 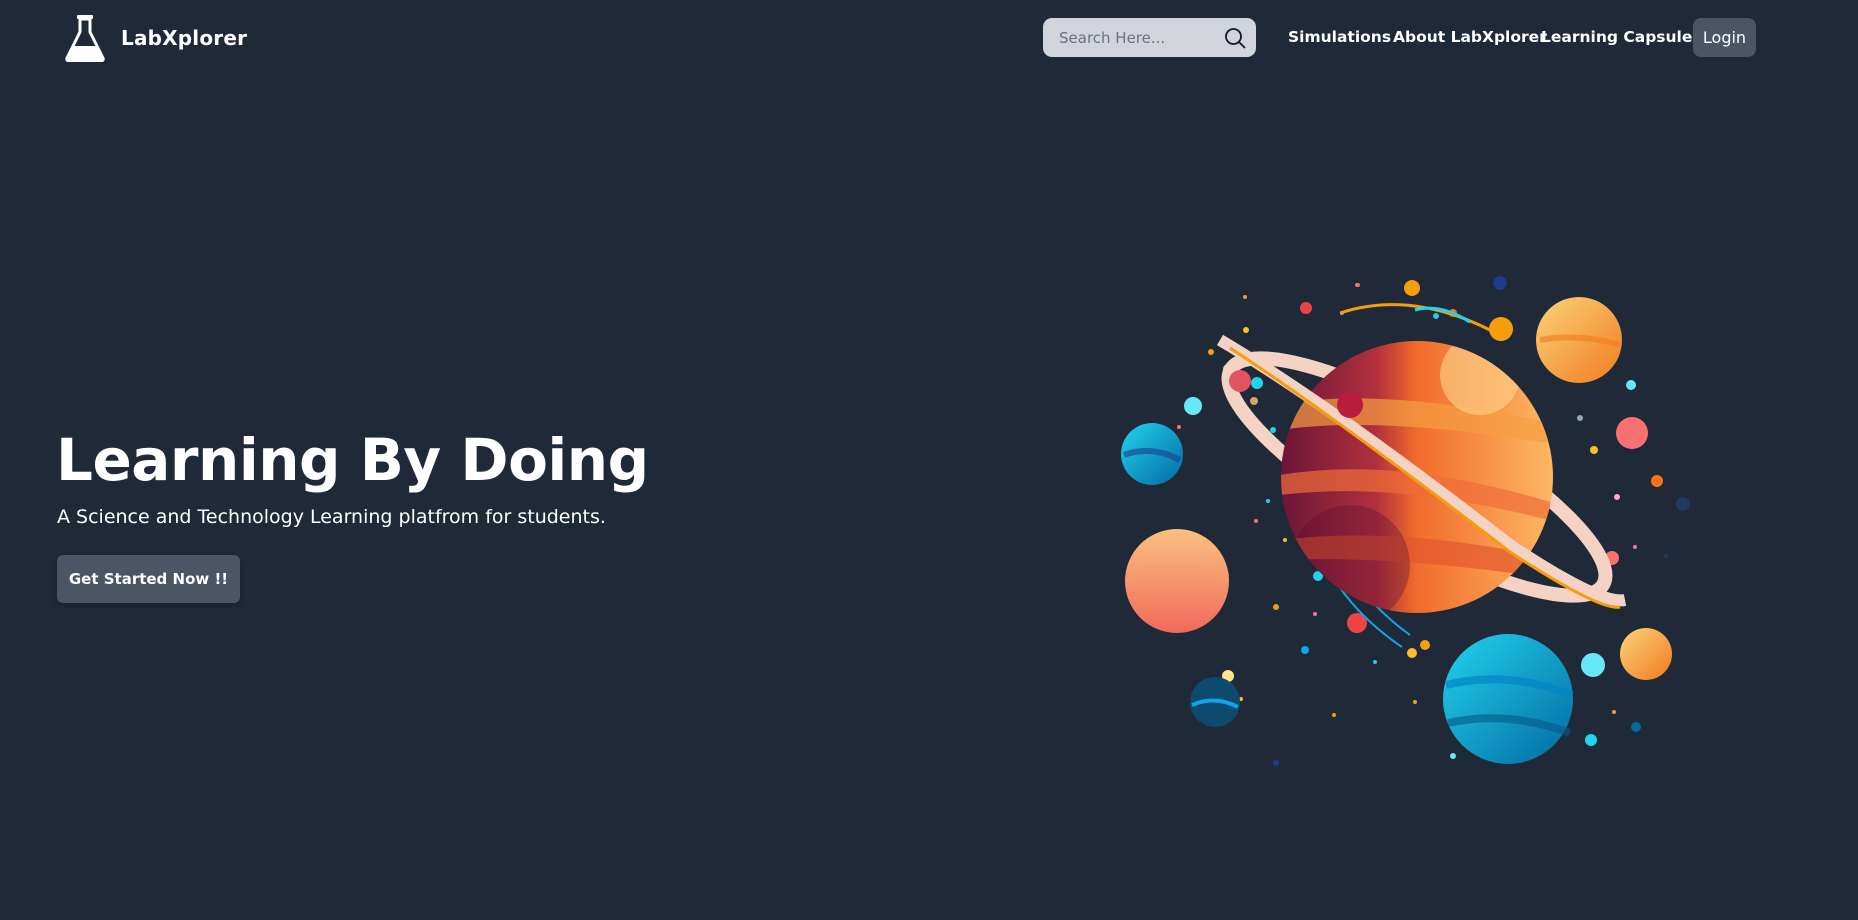 What do you see at coordinates (1235, 38) in the screenshot?
I see `search-icon` at bounding box center [1235, 38].